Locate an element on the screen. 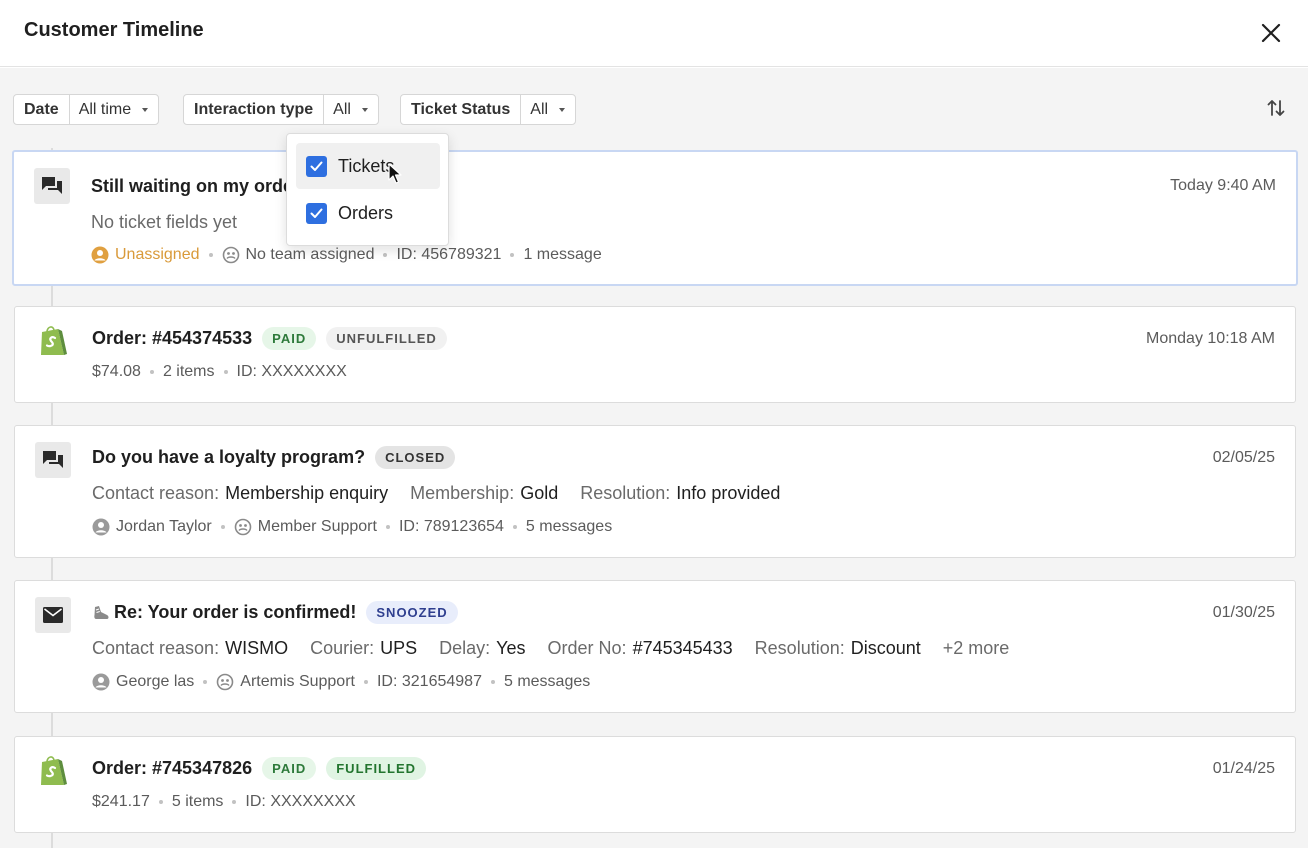  option-orders: Orders is located at coordinates (368, 213).